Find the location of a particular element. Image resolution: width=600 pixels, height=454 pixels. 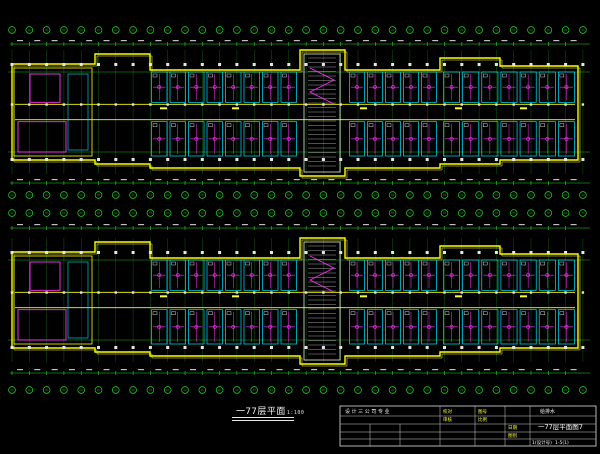

title-block-cell: 校对 is located at coordinates (447, 411).